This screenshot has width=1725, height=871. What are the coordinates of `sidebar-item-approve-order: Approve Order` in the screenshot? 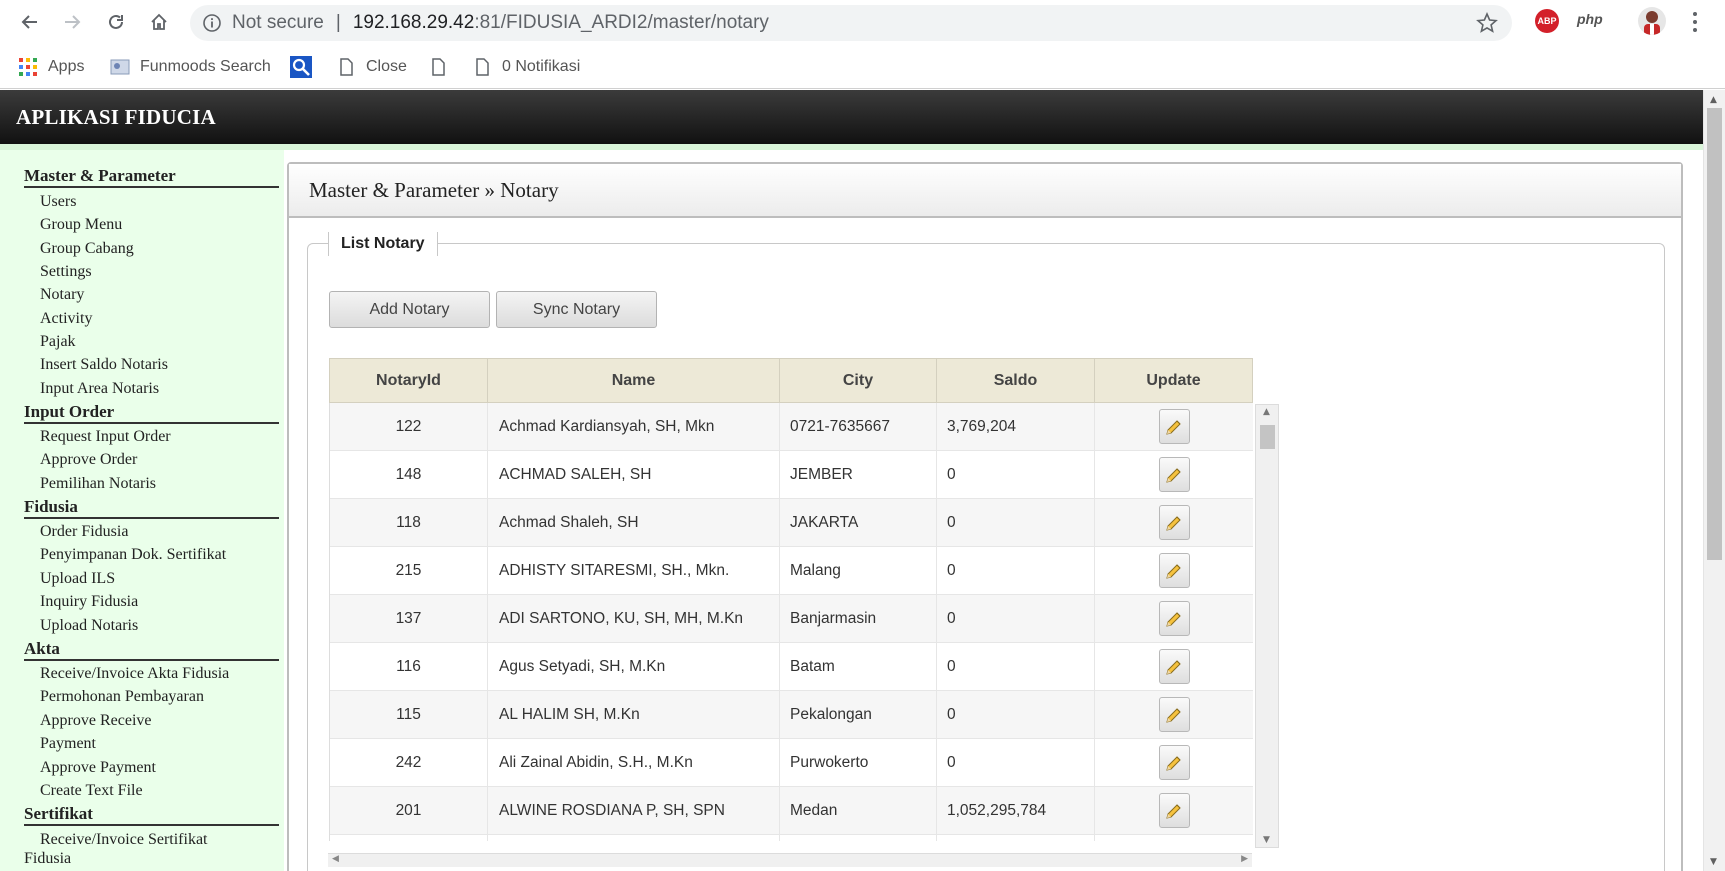 It's located at (88, 460).